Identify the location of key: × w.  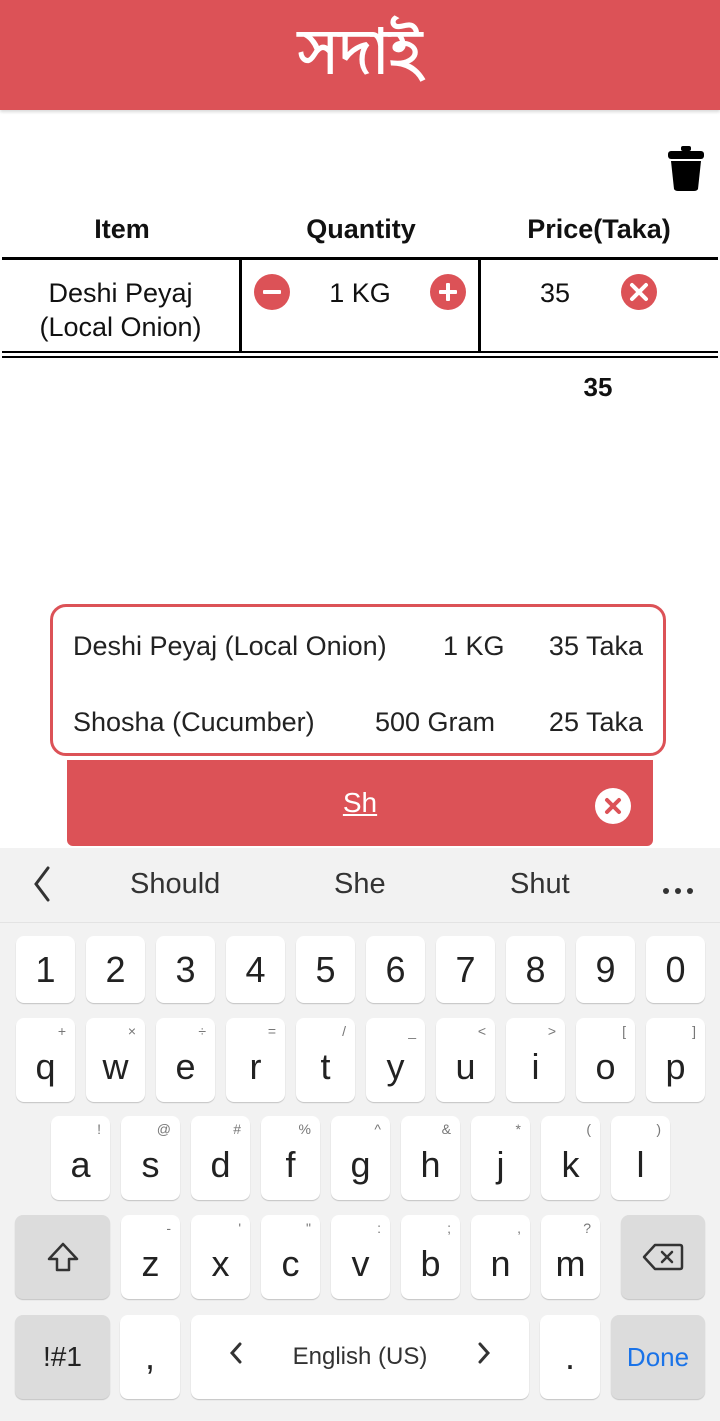
(115, 1060).